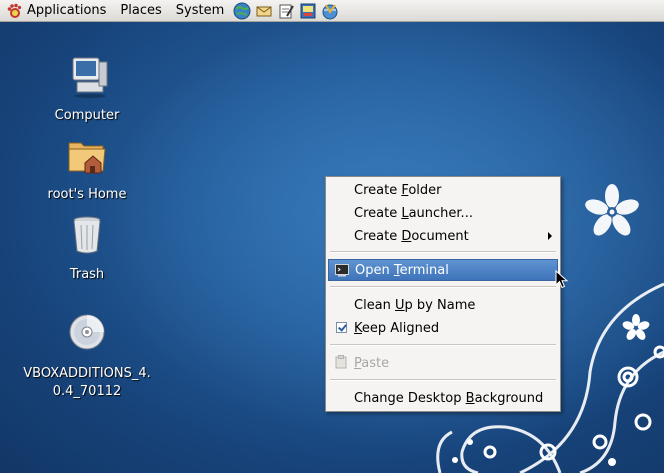  I want to click on places-menu-label: Places, so click(141, 10).